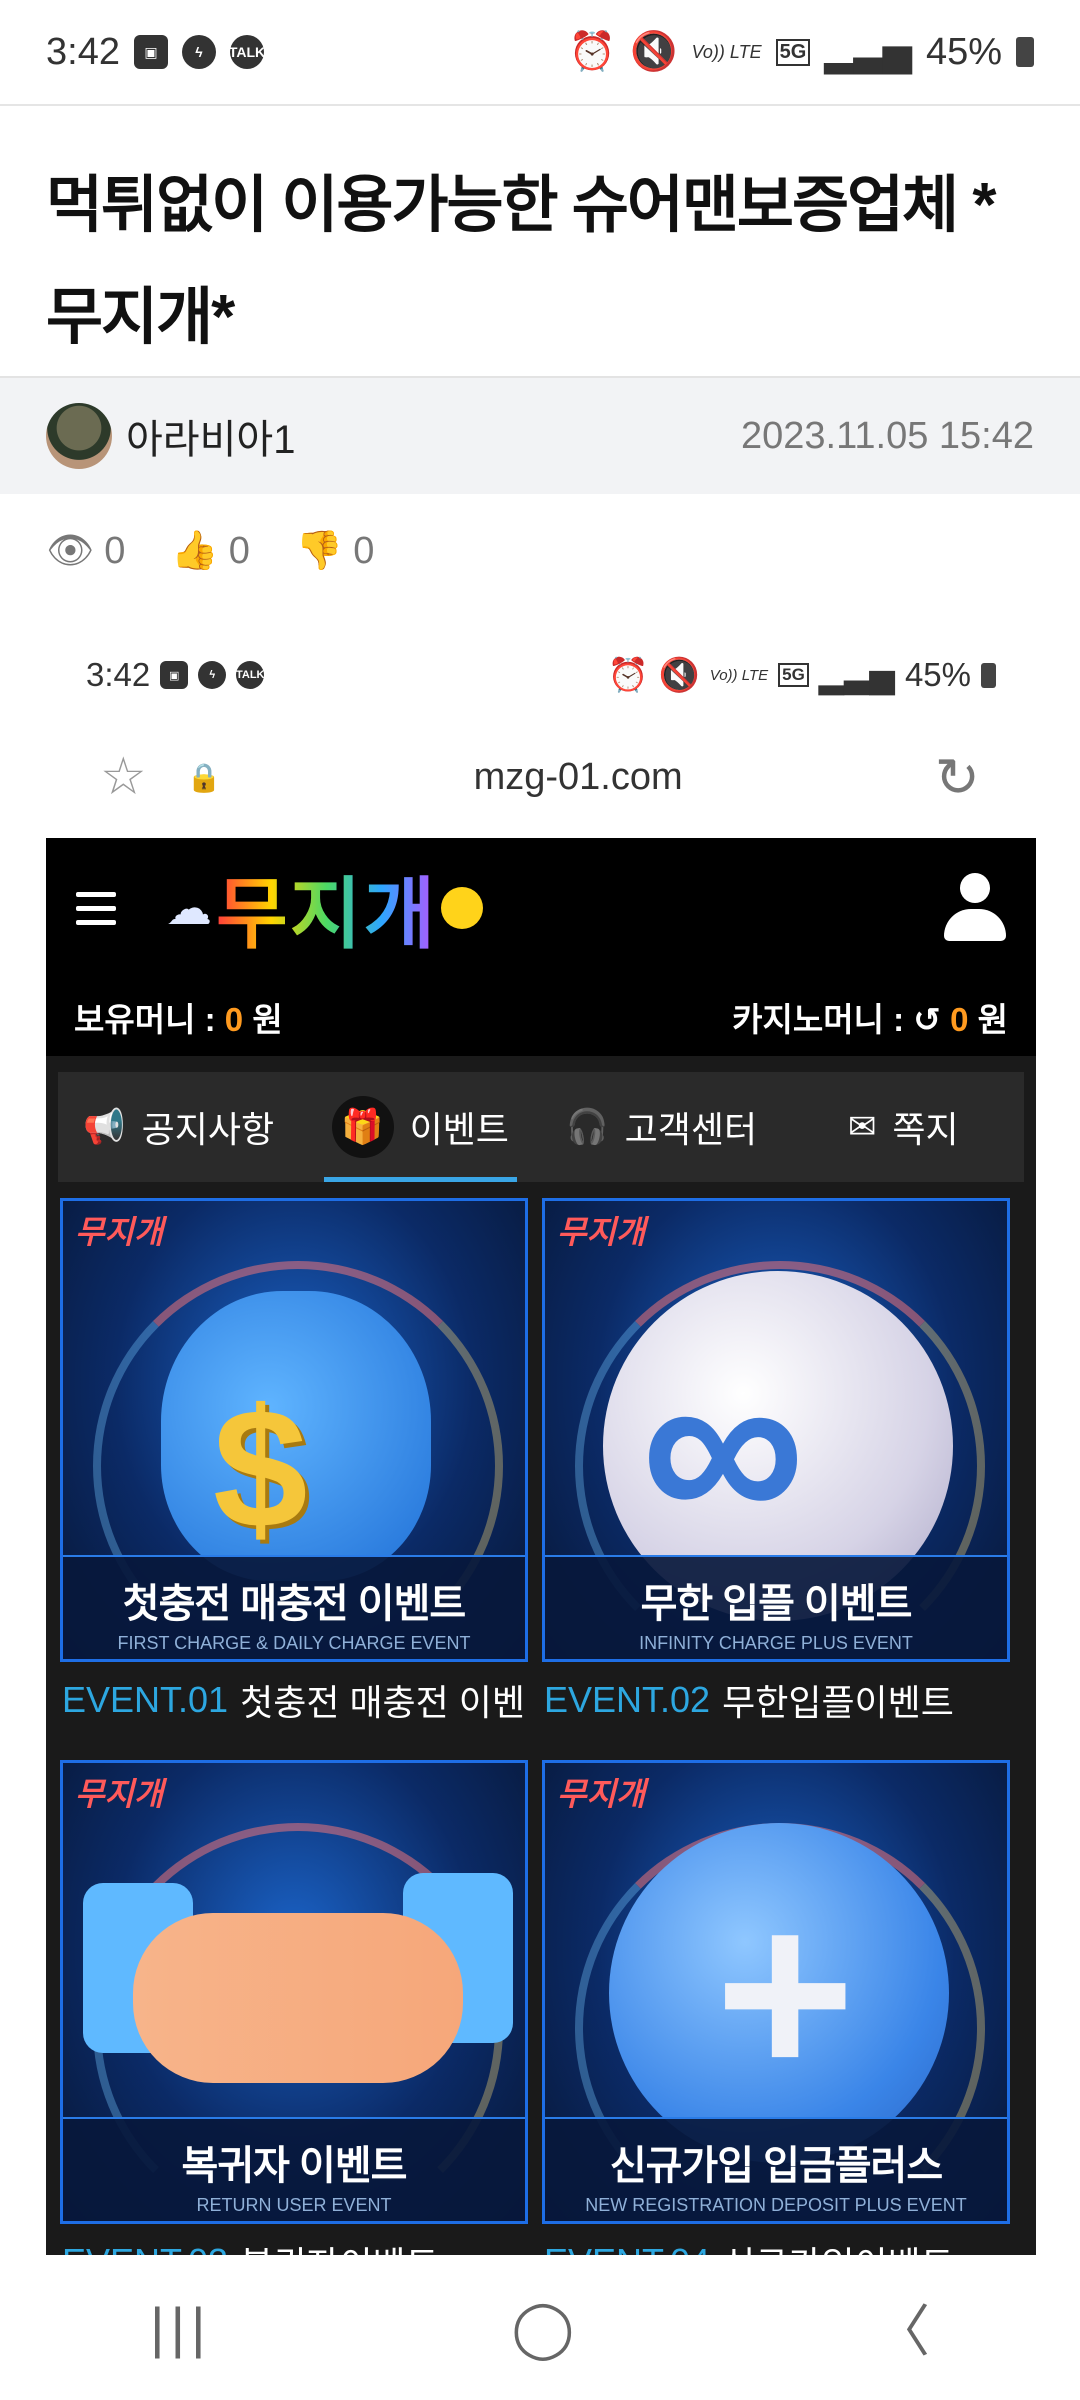 Image resolution: width=1080 pixels, height=2400 pixels. What do you see at coordinates (195, 551) in the screenshot?
I see `thumbs-up-icon: 👍` at bounding box center [195, 551].